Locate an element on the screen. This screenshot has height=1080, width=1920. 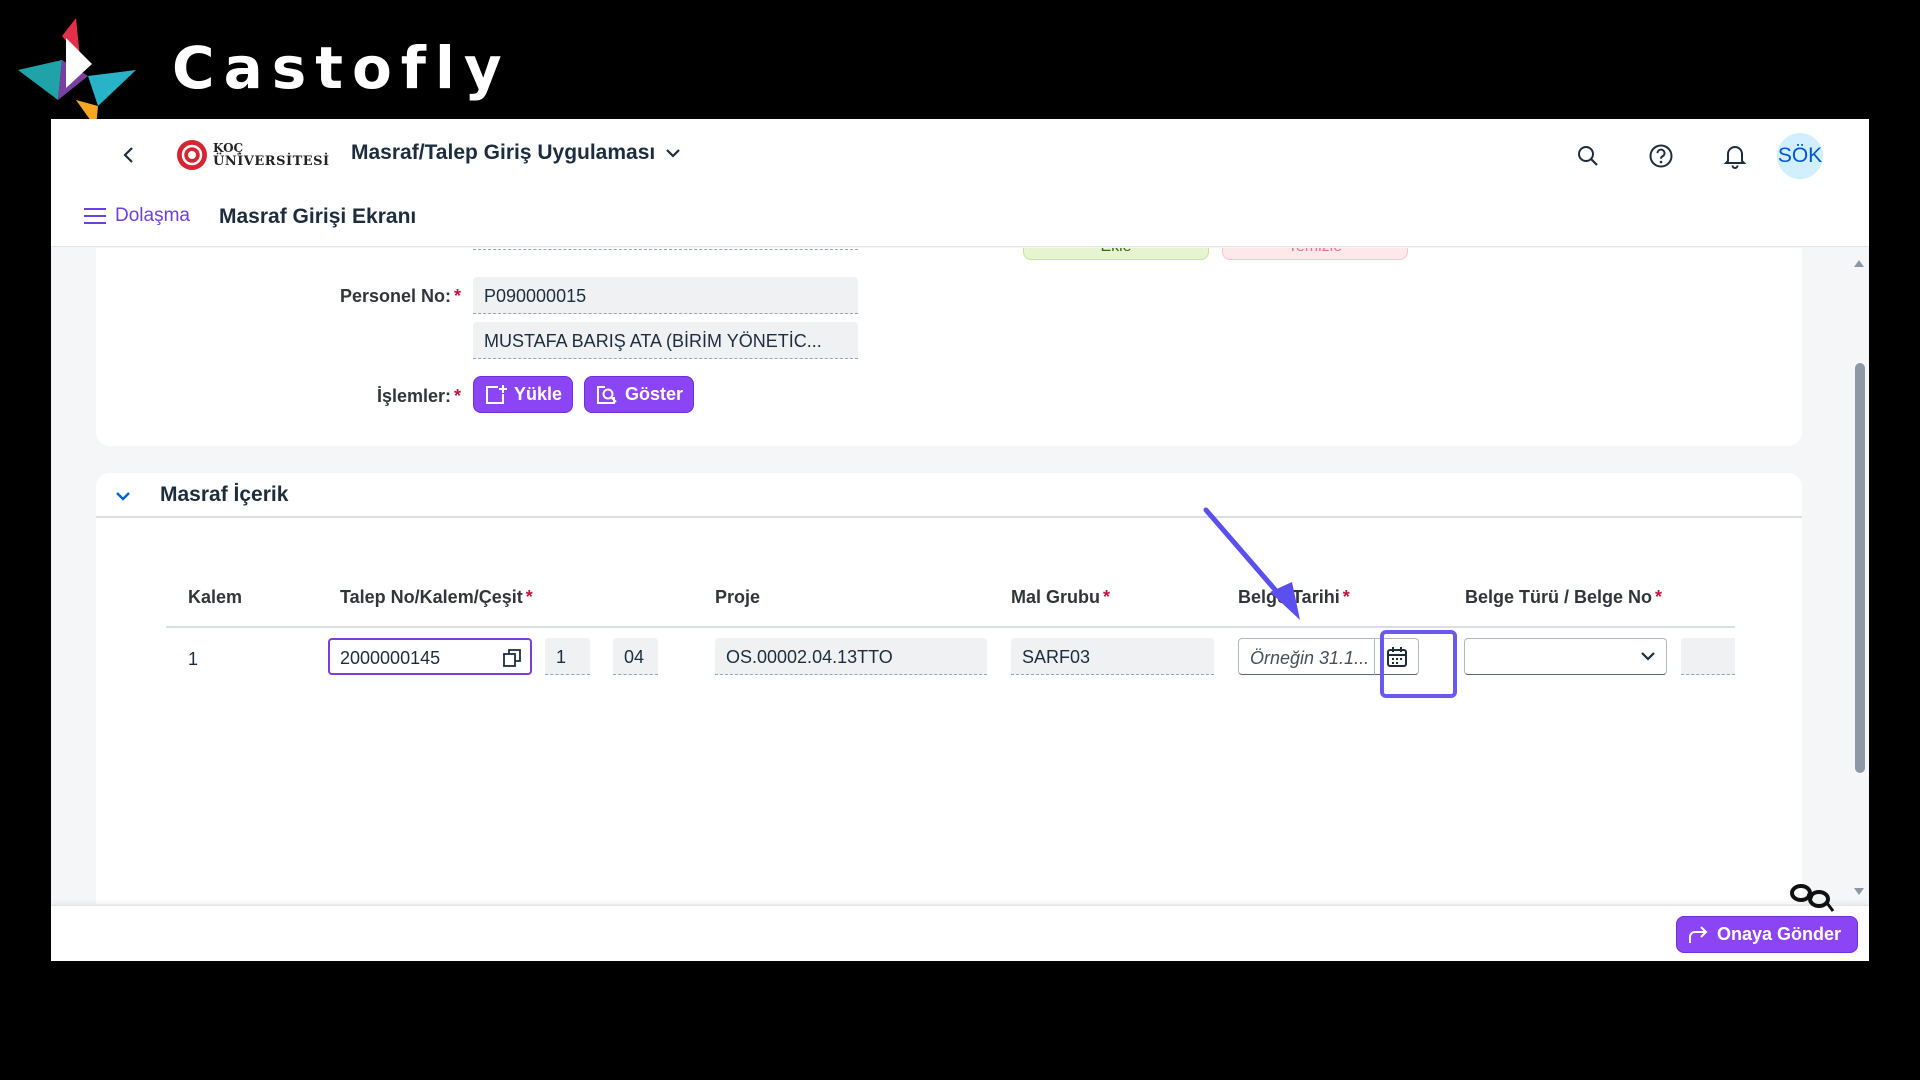
hamburger-menu-icon is located at coordinates (95, 216).